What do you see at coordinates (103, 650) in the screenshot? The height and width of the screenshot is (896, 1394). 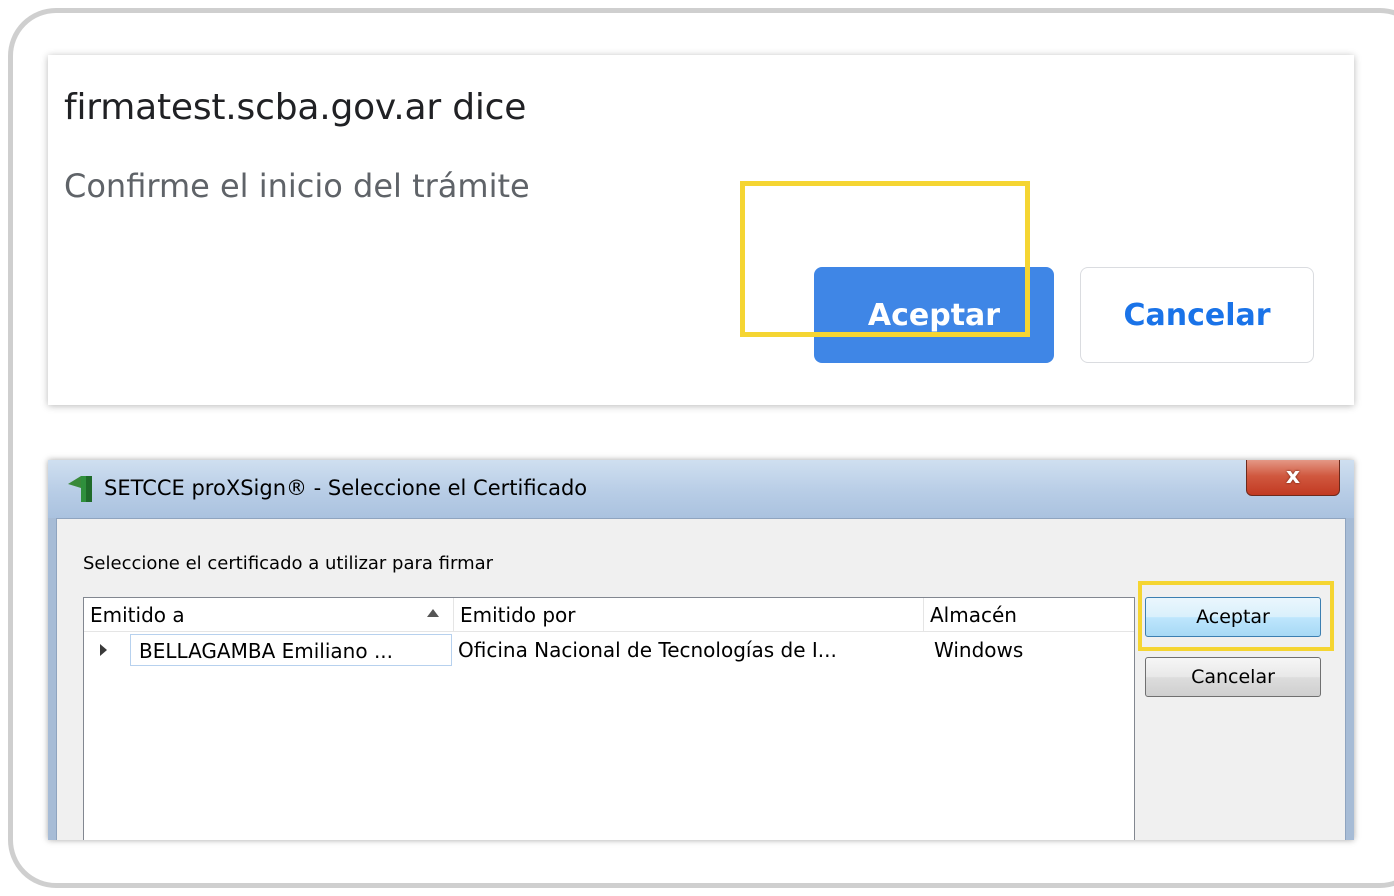 I see `expand-arrow-icon` at bounding box center [103, 650].